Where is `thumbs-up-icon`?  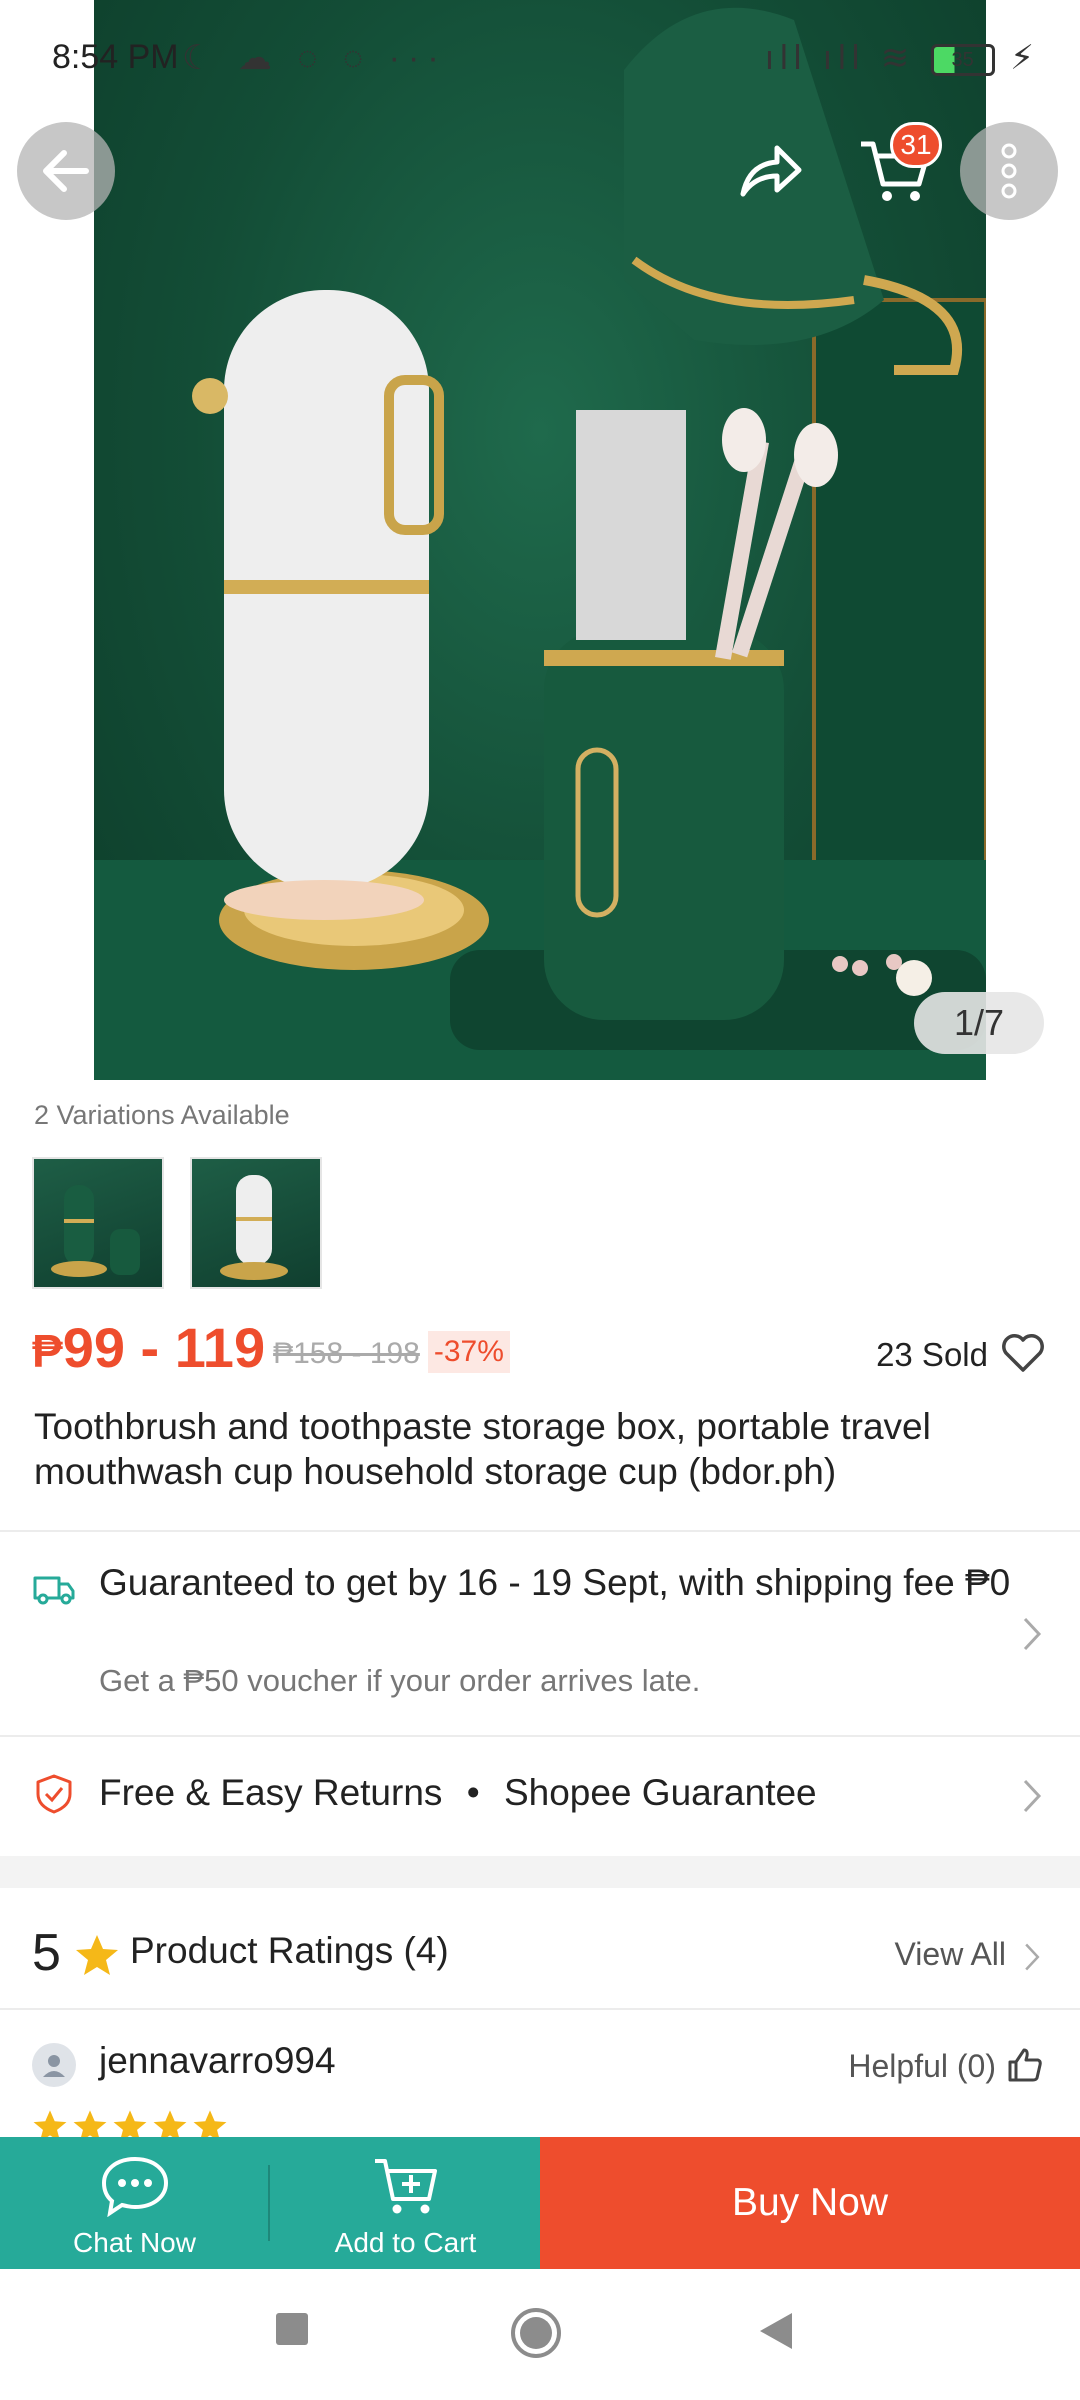 thumbs-up-icon is located at coordinates (1025, 2065).